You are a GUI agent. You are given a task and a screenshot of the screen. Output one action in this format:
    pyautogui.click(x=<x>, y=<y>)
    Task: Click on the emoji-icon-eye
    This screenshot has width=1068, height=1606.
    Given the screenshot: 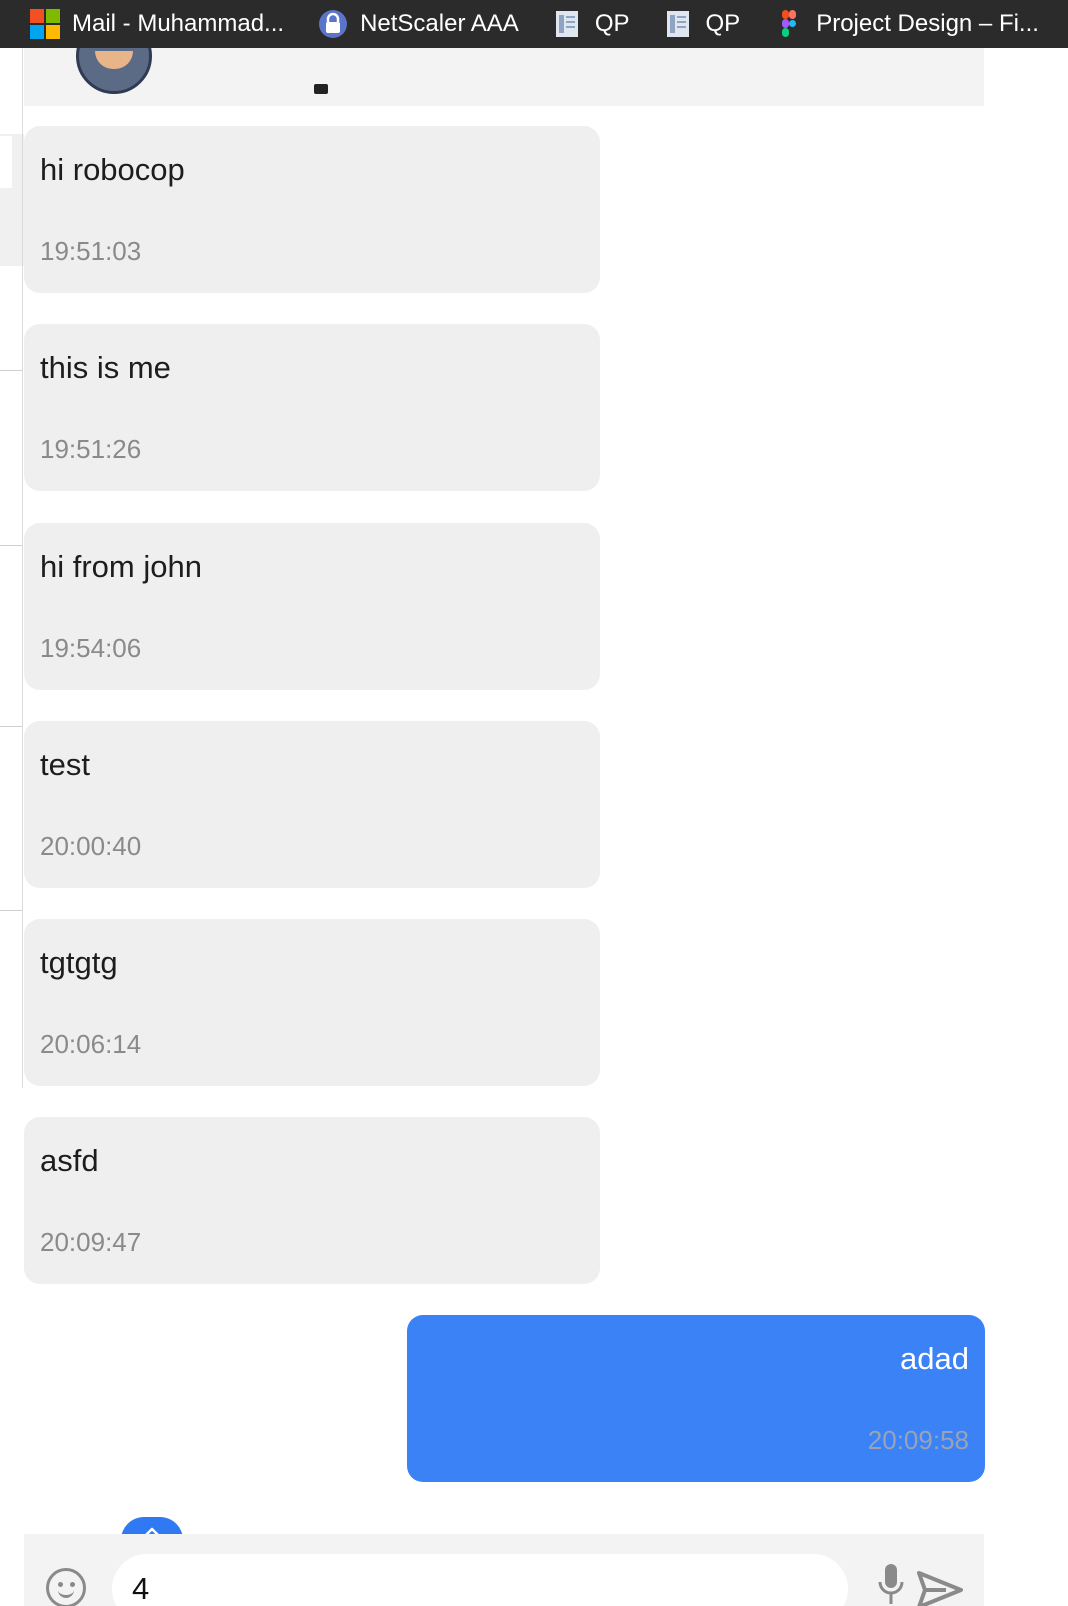 What is the action you would take?
    pyautogui.click(x=72, y=1584)
    